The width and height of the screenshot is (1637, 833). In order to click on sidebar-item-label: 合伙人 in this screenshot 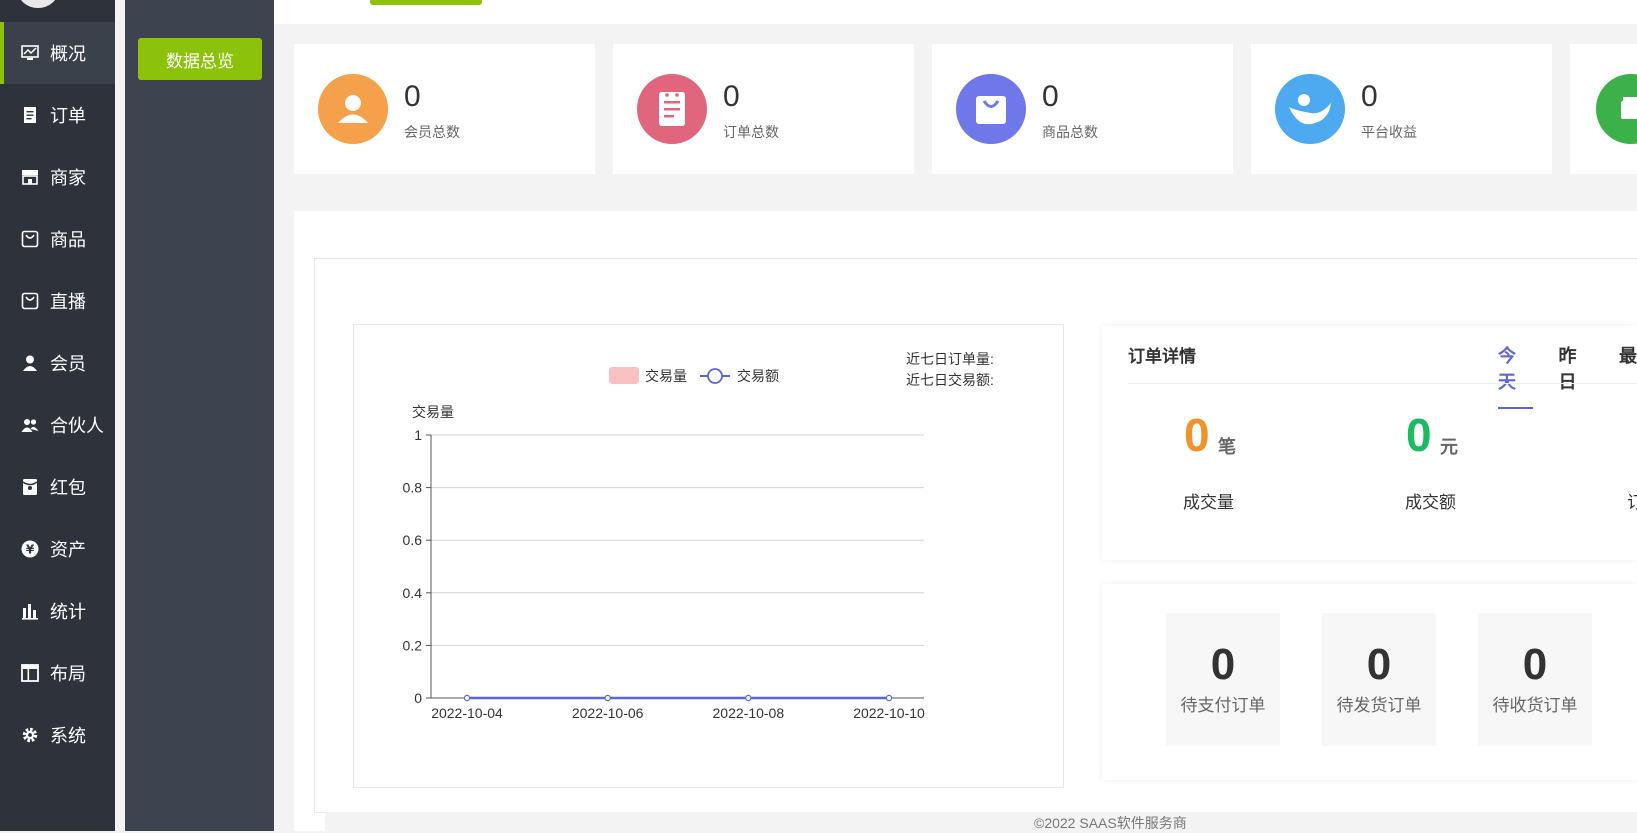, I will do `click(77, 426)`.